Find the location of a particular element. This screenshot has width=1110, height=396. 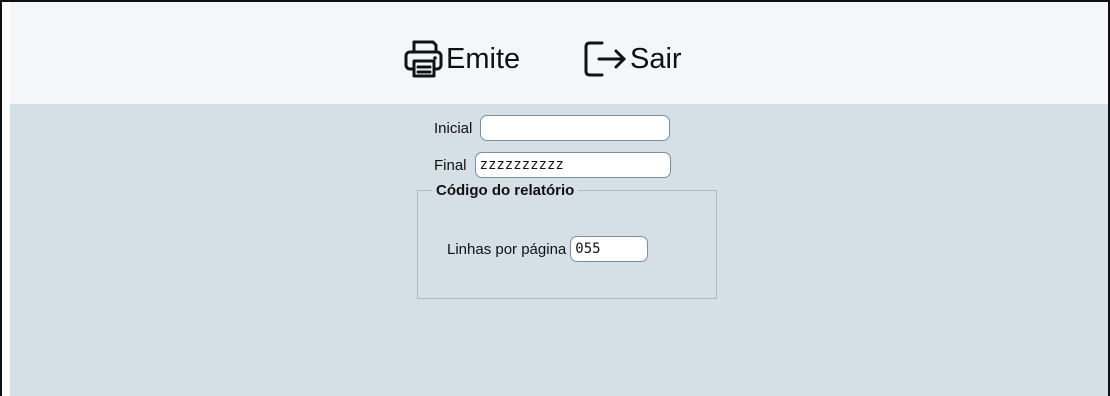

group-title: Código do relatório is located at coordinates (505, 190).